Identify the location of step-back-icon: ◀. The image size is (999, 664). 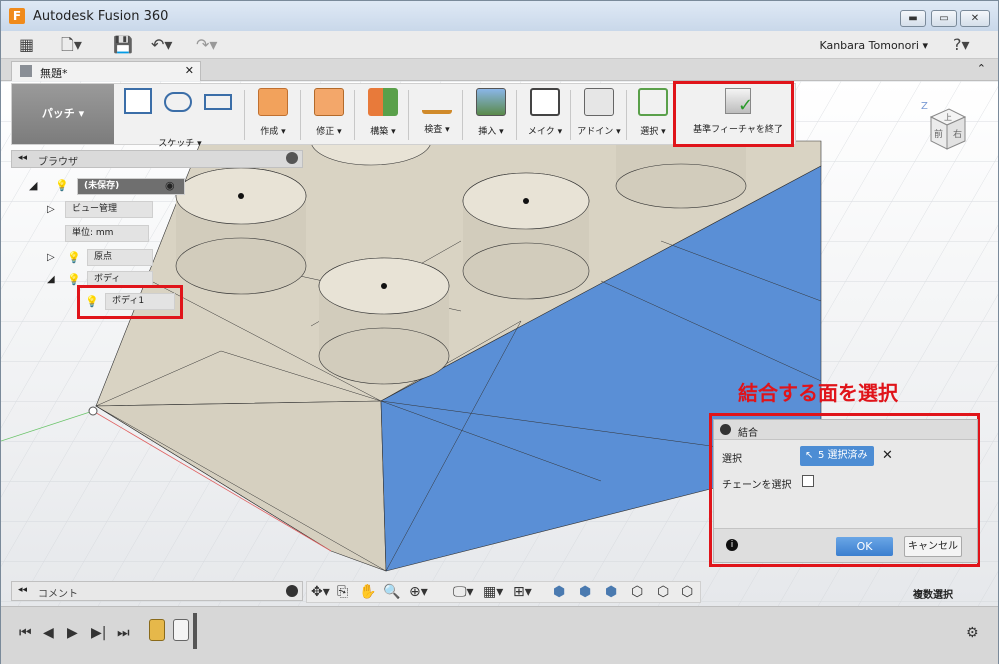
(48, 633).